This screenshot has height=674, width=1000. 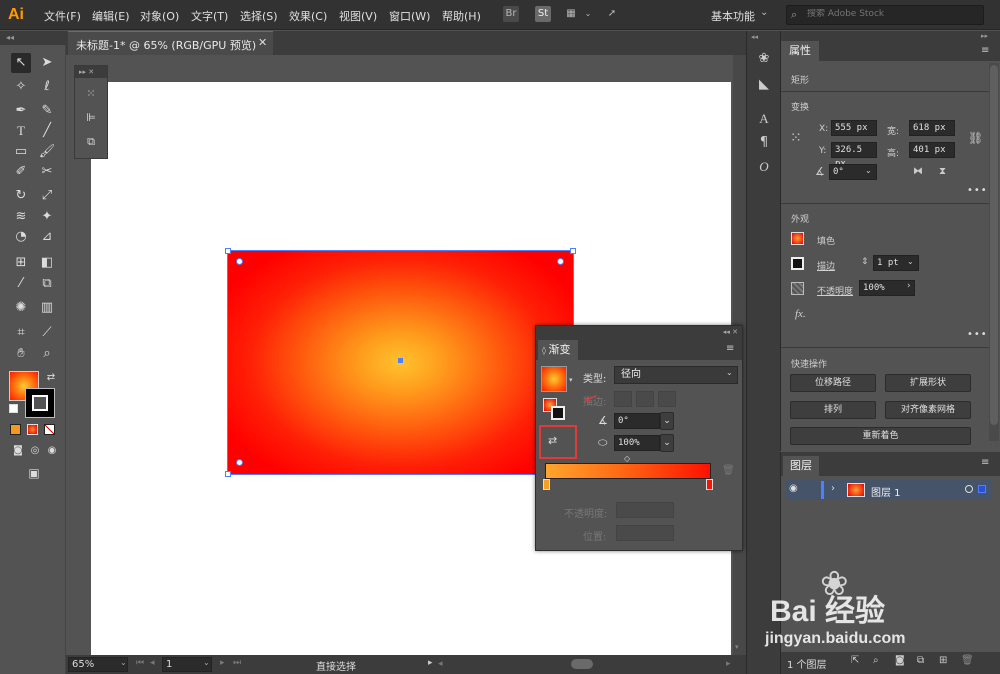 What do you see at coordinates (801, 466) in the screenshot?
I see `tab-layers: 图层` at bounding box center [801, 466].